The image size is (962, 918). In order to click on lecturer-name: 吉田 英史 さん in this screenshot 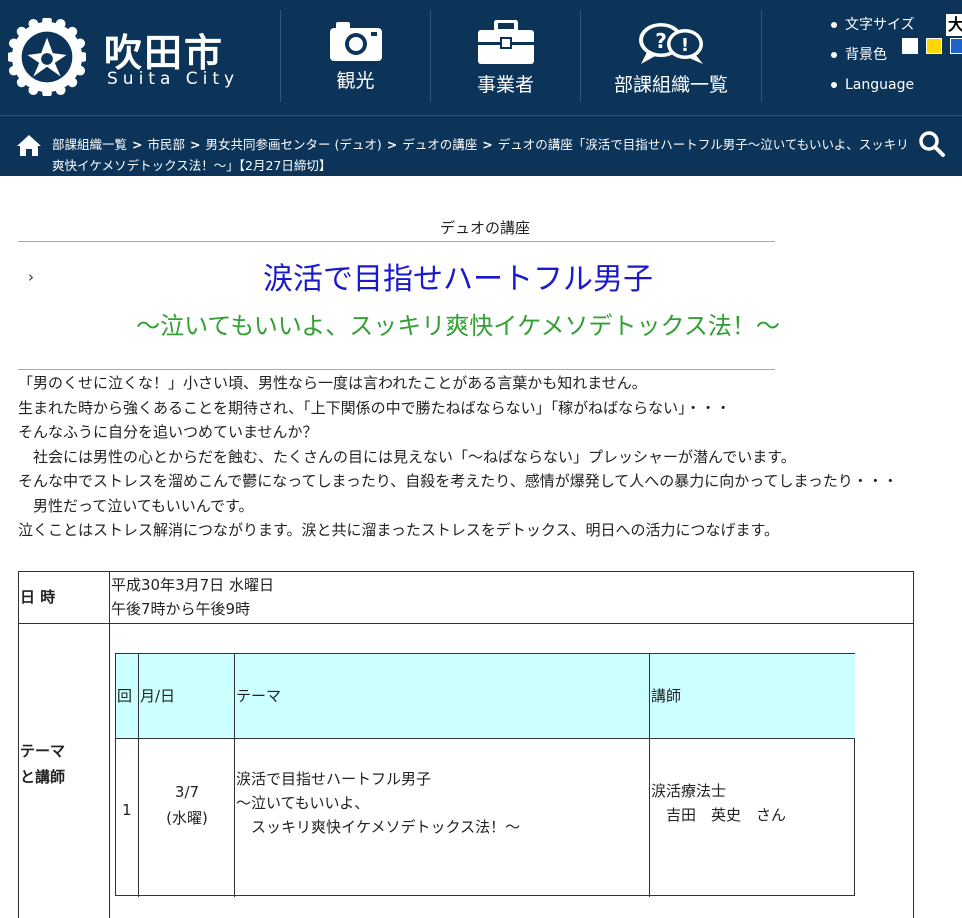, I will do `click(719, 815)`.